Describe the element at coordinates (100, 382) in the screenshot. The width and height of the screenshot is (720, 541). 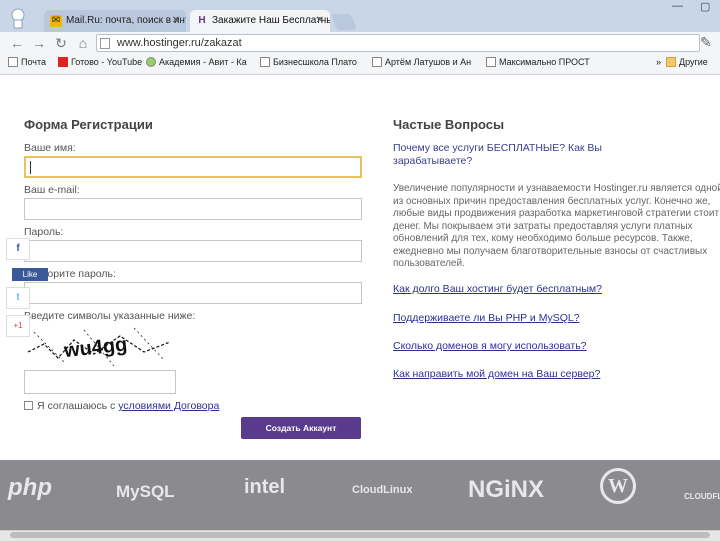
I see `captcha-input` at that location.